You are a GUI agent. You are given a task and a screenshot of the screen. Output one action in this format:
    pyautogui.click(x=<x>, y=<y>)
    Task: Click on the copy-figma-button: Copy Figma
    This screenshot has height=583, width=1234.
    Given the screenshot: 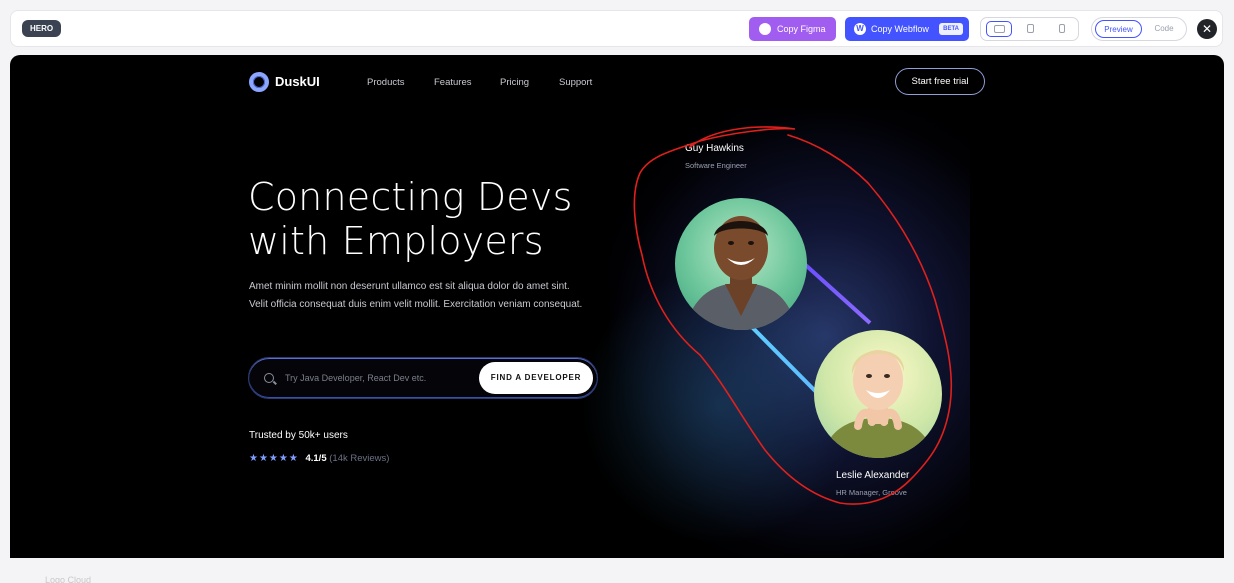 What is the action you would take?
    pyautogui.click(x=792, y=29)
    